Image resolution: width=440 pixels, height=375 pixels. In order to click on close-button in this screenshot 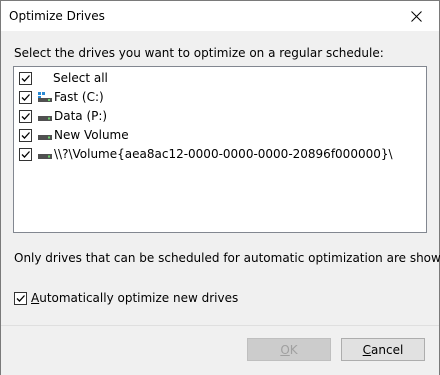, I will do `click(416, 16)`.